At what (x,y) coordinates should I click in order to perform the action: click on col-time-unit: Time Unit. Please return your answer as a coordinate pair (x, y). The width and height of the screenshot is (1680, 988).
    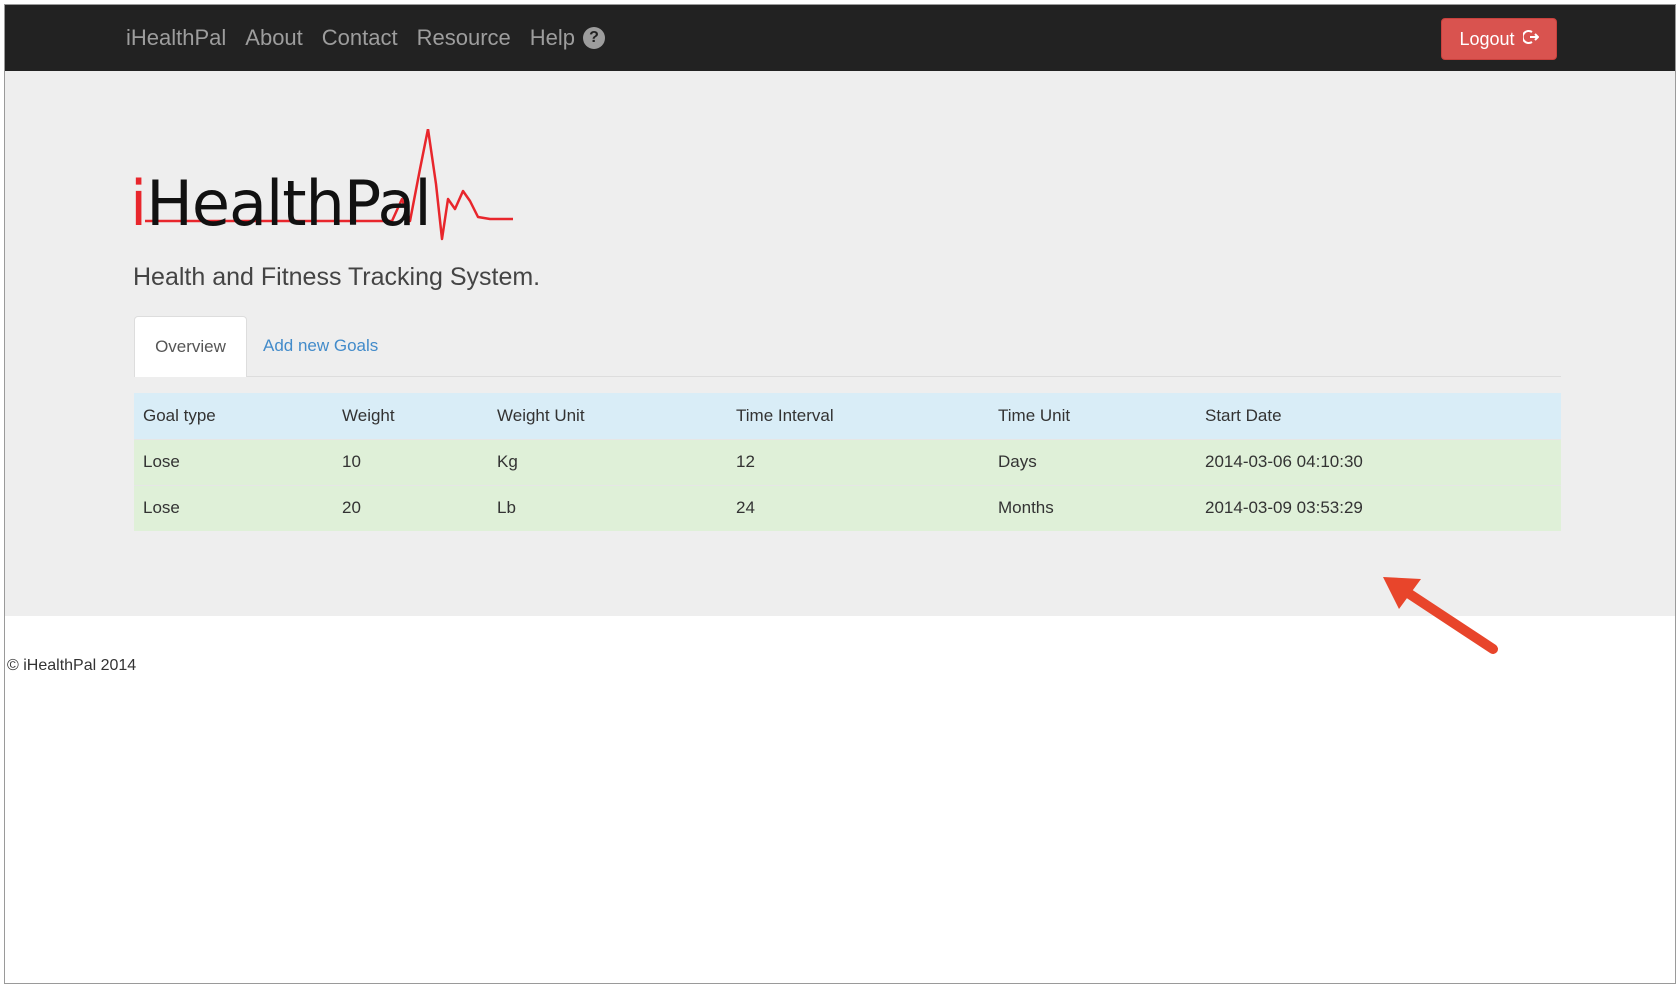
    Looking at the image, I should click on (1034, 415).